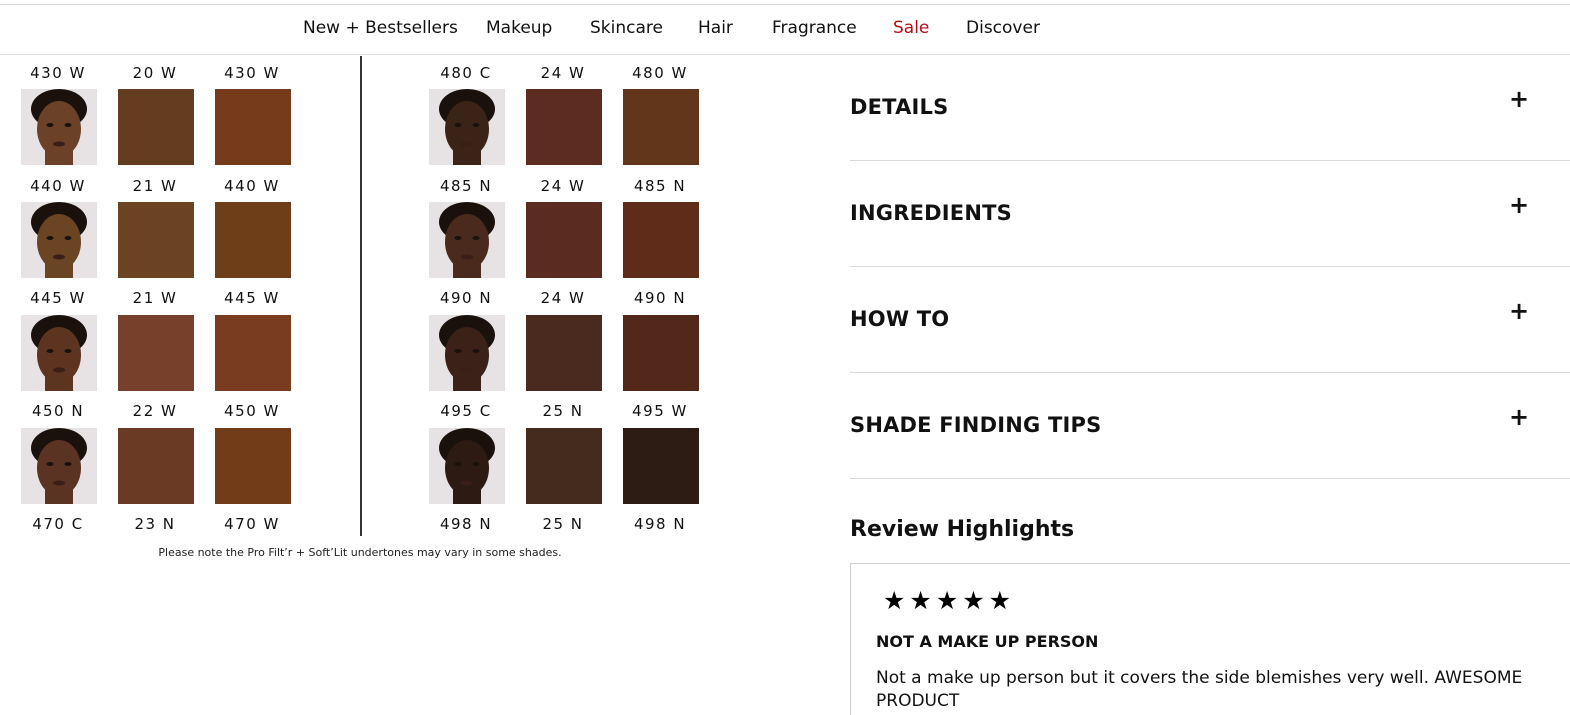 This screenshot has width=1570, height=715. What do you see at coordinates (380, 28) in the screenshot?
I see `nav-new-bestsellers: New + Bestsellers` at bounding box center [380, 28].